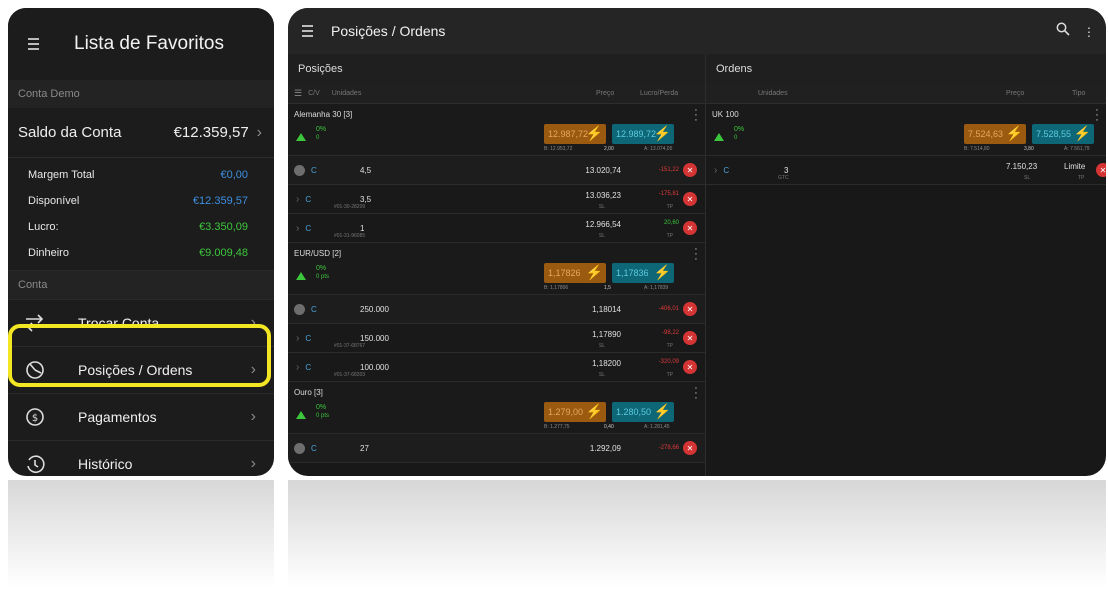 The height and width of the screenshot is (606, 1108). Describe the element at coordinates (366, 170) in the screenshot. I see `units-value: 4,5` at that location.